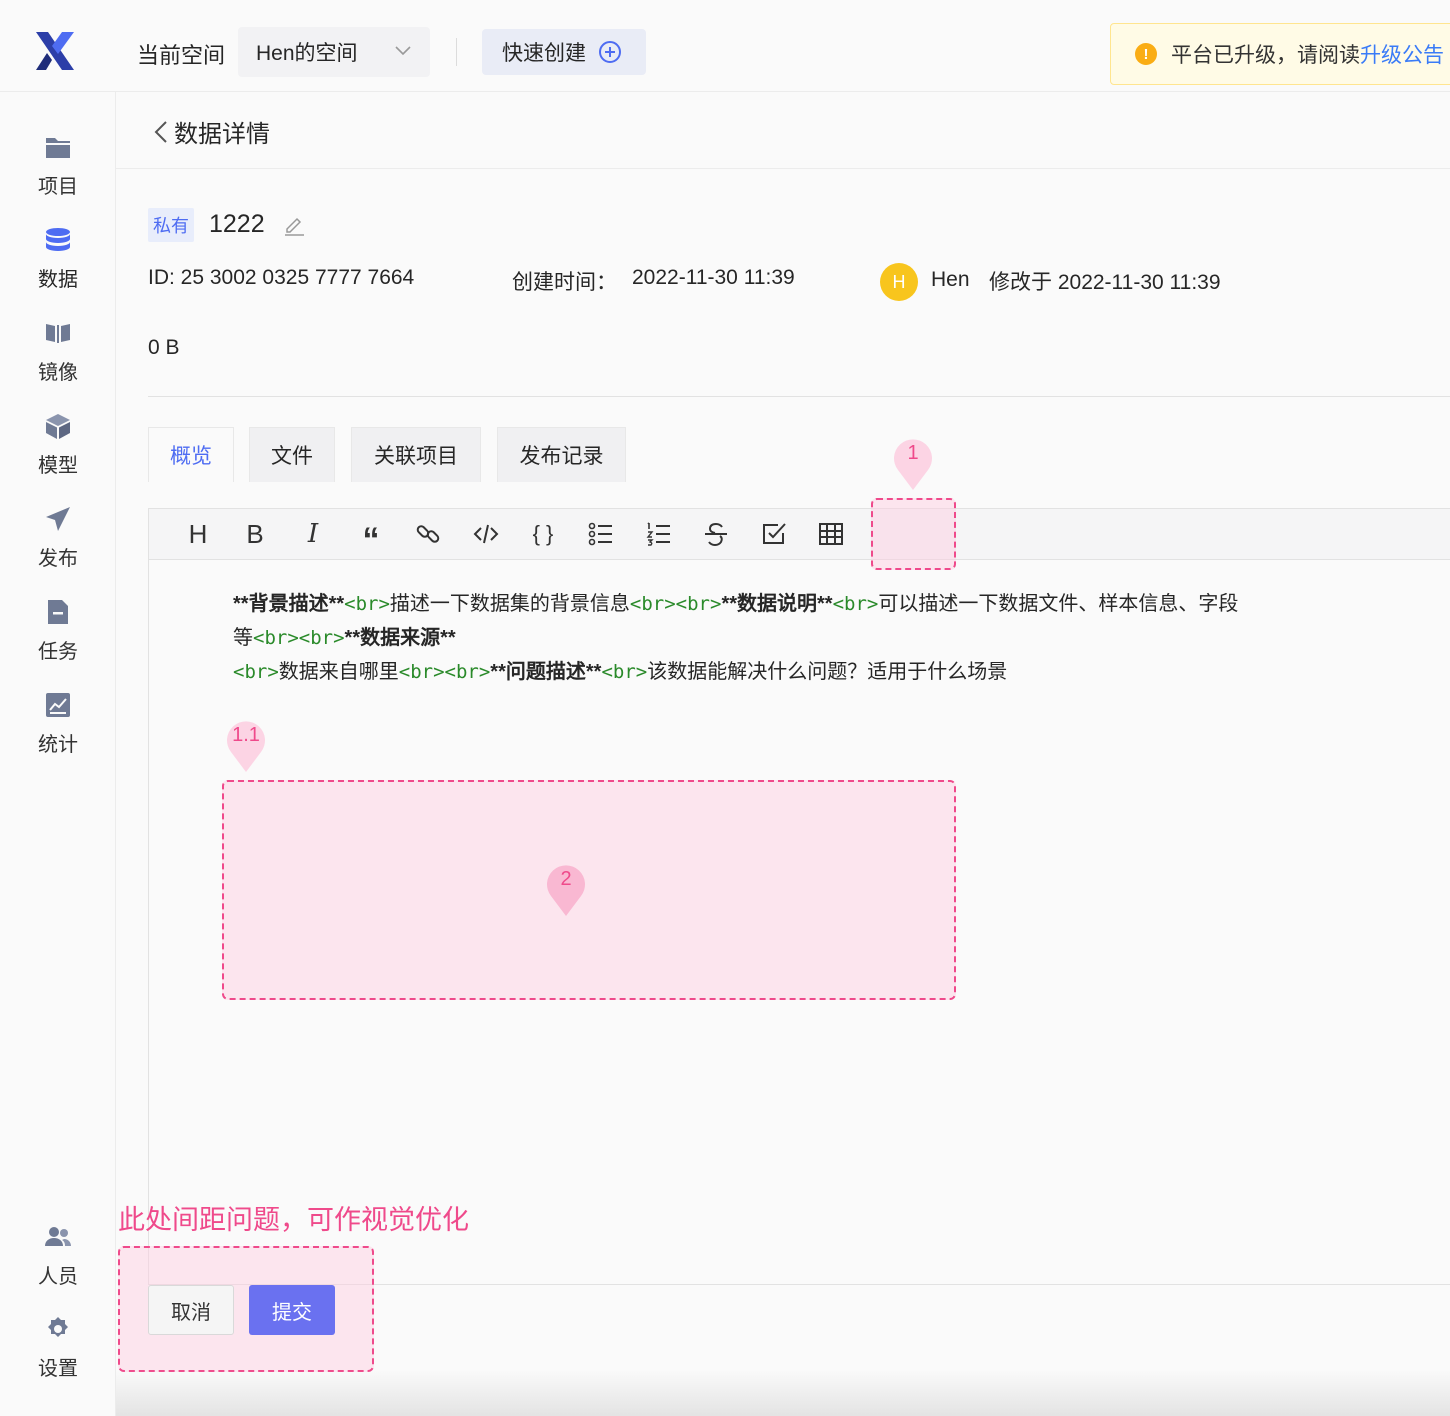 Image resolution: width=1450 pixels, height=1416 pixels. Describe the element at coordinates (725, 46) in the screenshot. I see `top-bar: 当前空间 Hen的空间 快速创建 ! 平台已升级，请阅读 升级公告` at that location.